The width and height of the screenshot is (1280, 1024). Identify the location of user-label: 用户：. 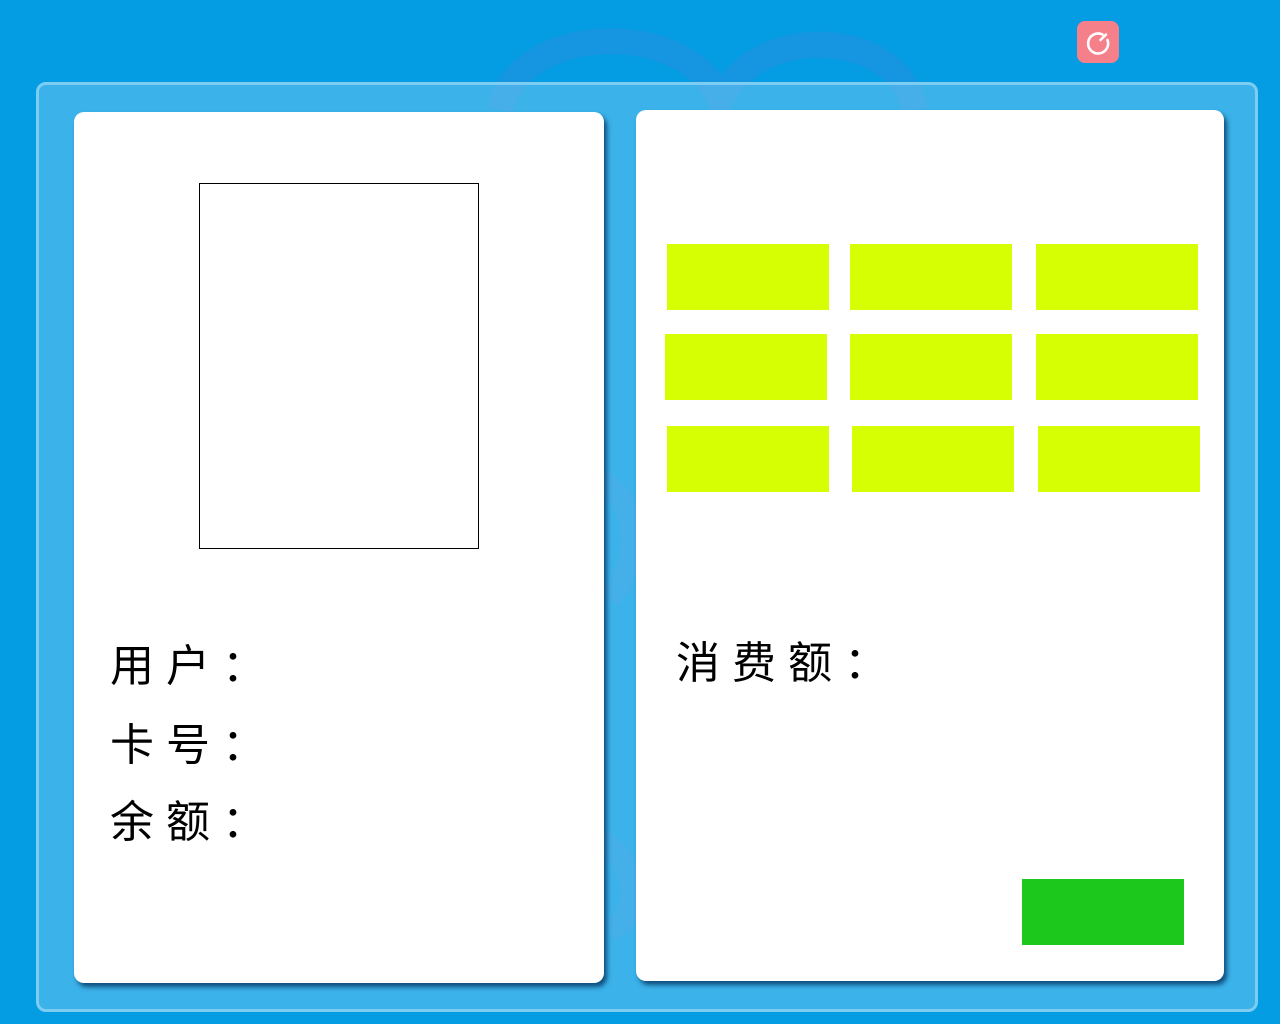
(194, 666).